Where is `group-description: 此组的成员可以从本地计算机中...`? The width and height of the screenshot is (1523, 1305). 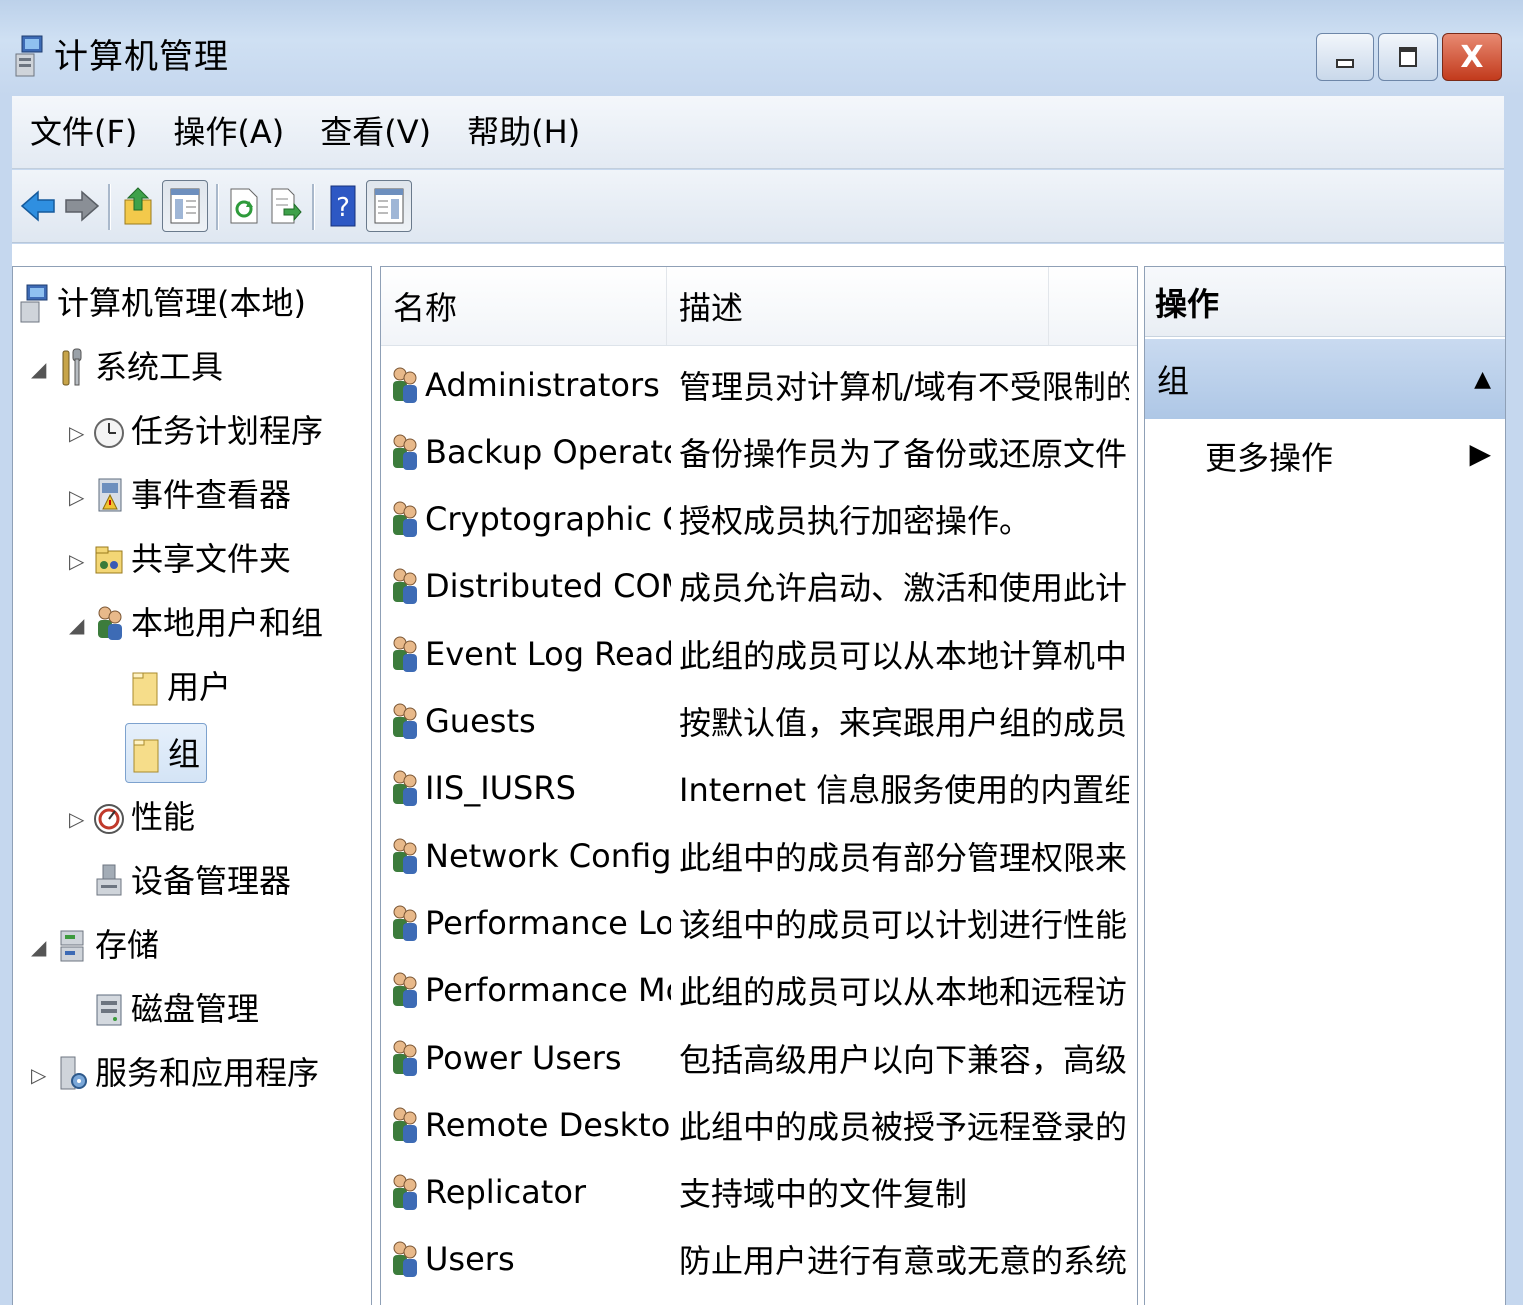
group-description: 此组的成员可以从本地计算机中... is located at coordinates (904, 655).